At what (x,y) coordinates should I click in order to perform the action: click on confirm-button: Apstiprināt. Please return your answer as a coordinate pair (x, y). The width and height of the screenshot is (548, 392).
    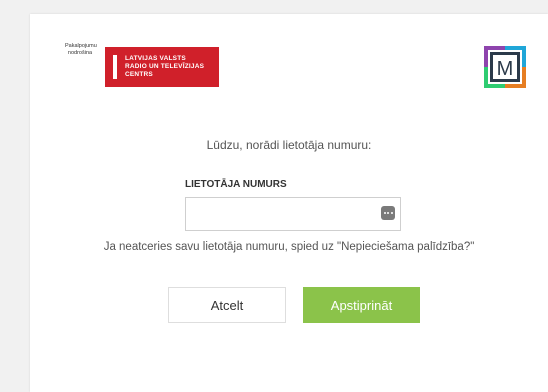
    Looking at the image, I should click on (361, 305).